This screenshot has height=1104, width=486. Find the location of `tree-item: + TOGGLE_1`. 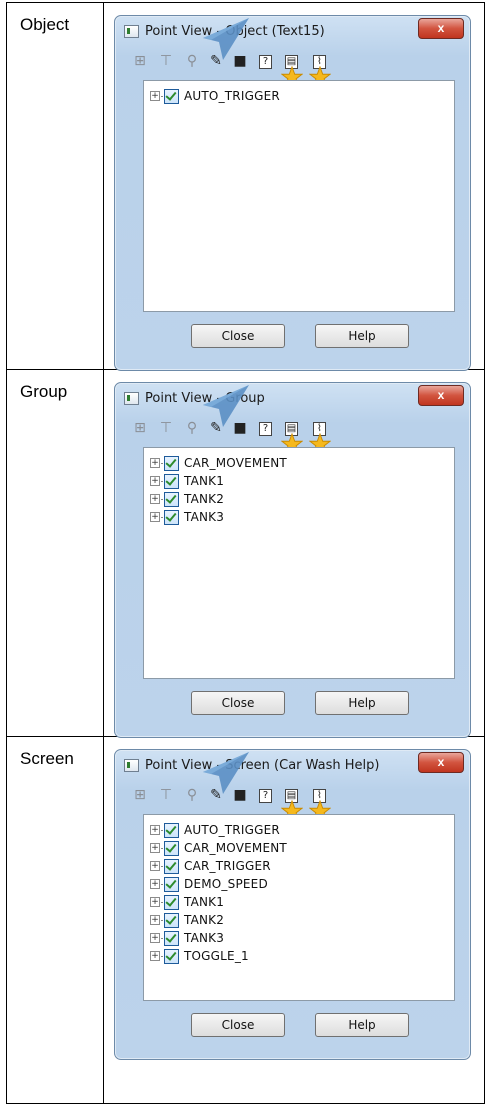

tree-item: + TOGGLE_1 is located at coordinates (299, 956).